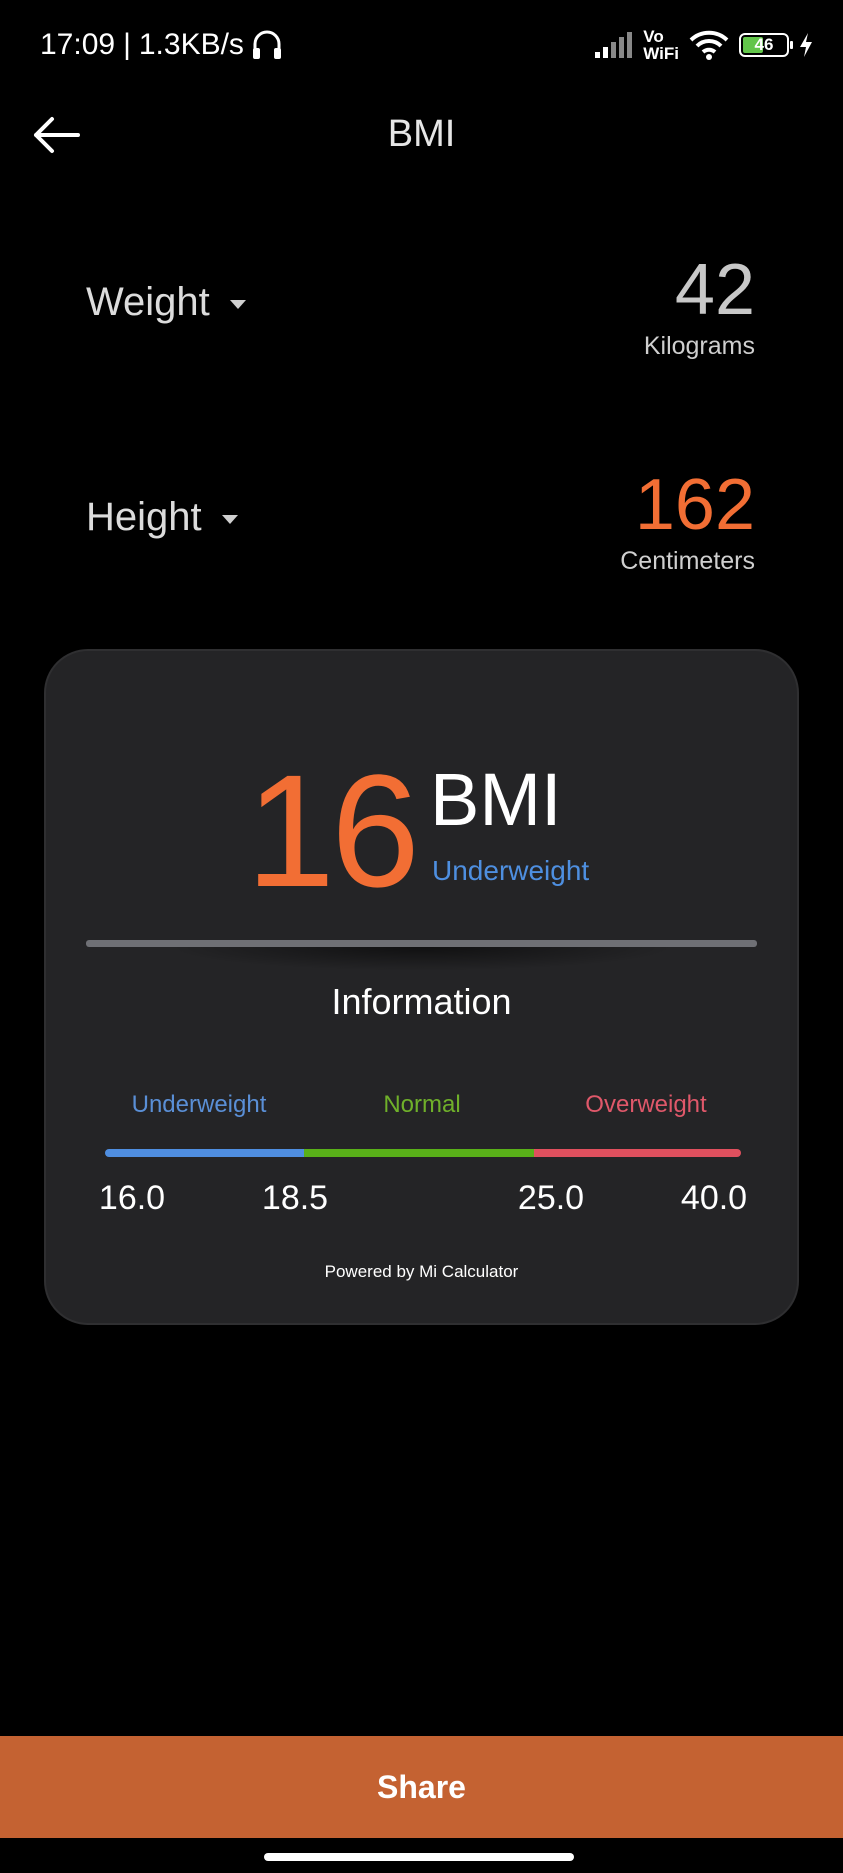  What do you see at coordinates (421, 47) in the screenshot?
I see `status-bar: 17:09 | 1.3KB/s Vo WiFi 46` at bounding box center [421, 47].